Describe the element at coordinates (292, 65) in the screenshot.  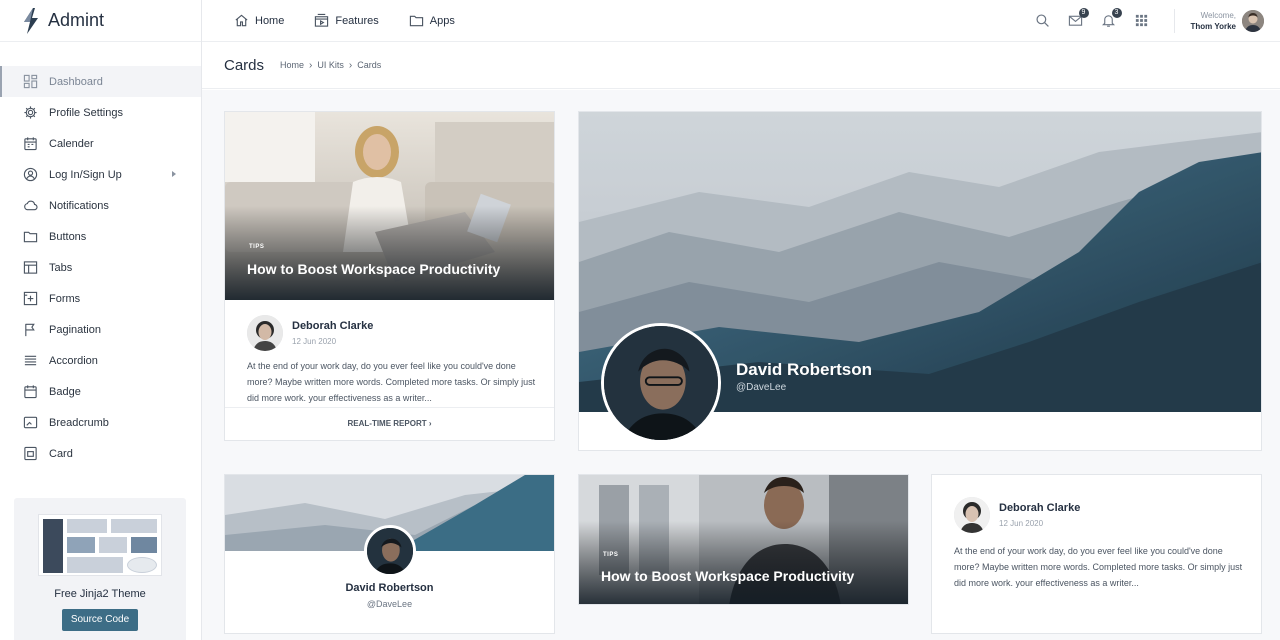
I see `breadcrumb-home: Home` at that location.